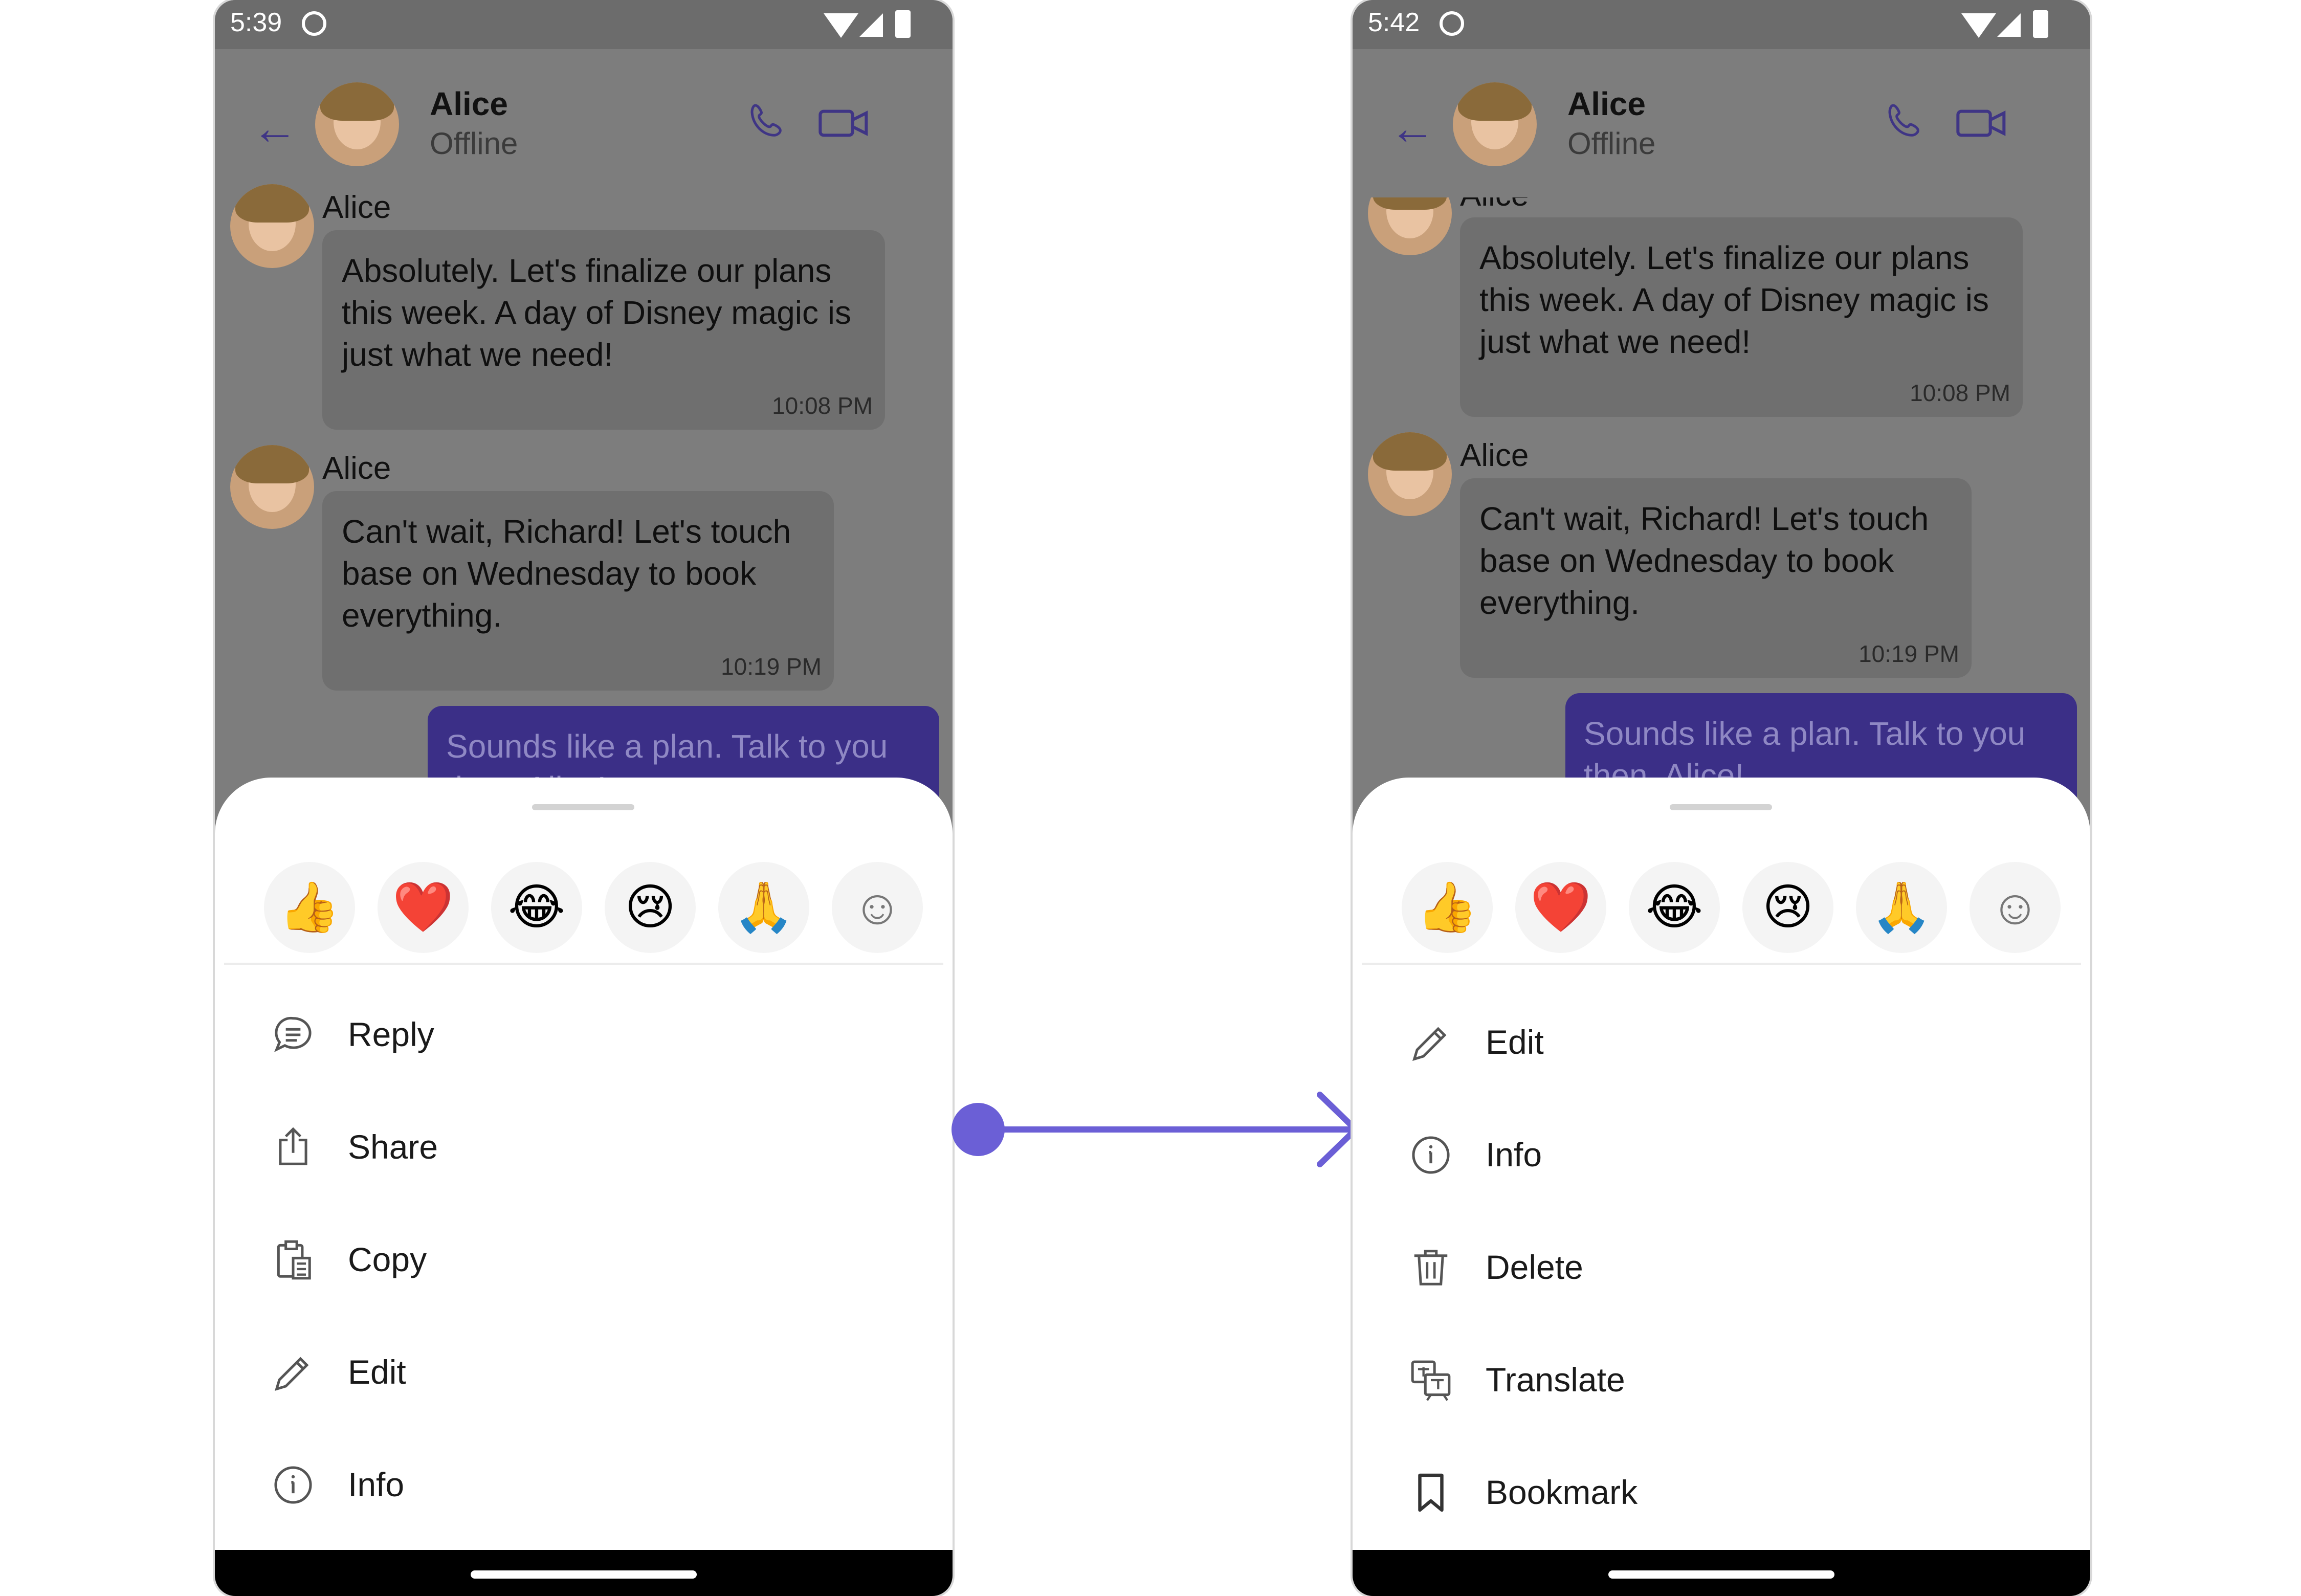  I want to click on menu-label: Share, so click(393, 1147).